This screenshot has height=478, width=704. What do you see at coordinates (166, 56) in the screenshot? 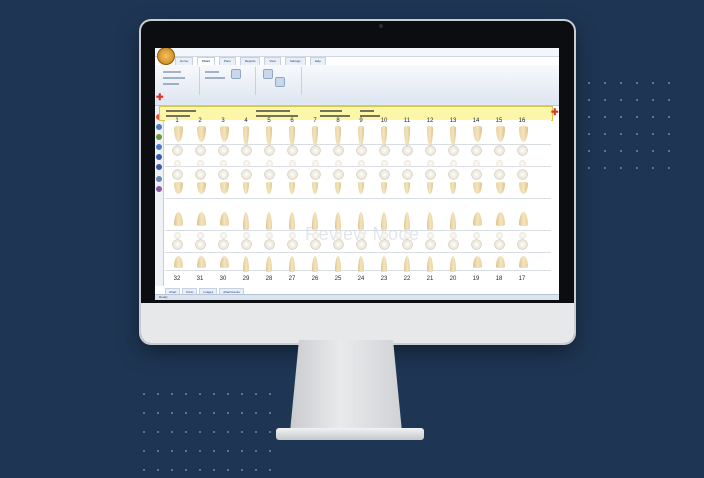
I see `app-menu-icon` at bounding box center [166, 56].